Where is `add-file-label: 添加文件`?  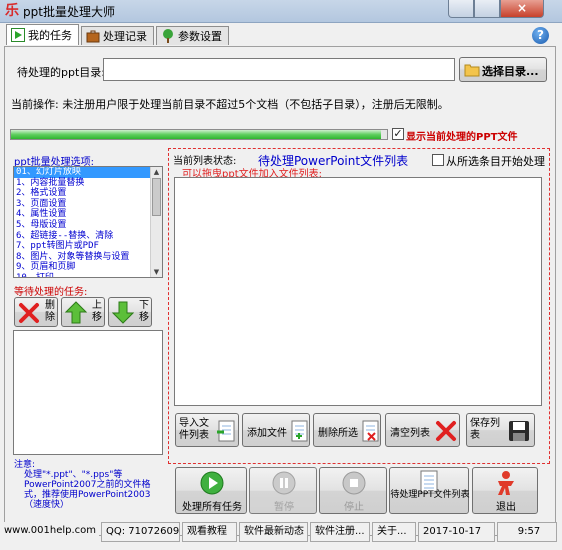 add-file-label: 添加文件 is located at coordinates (267, 433).